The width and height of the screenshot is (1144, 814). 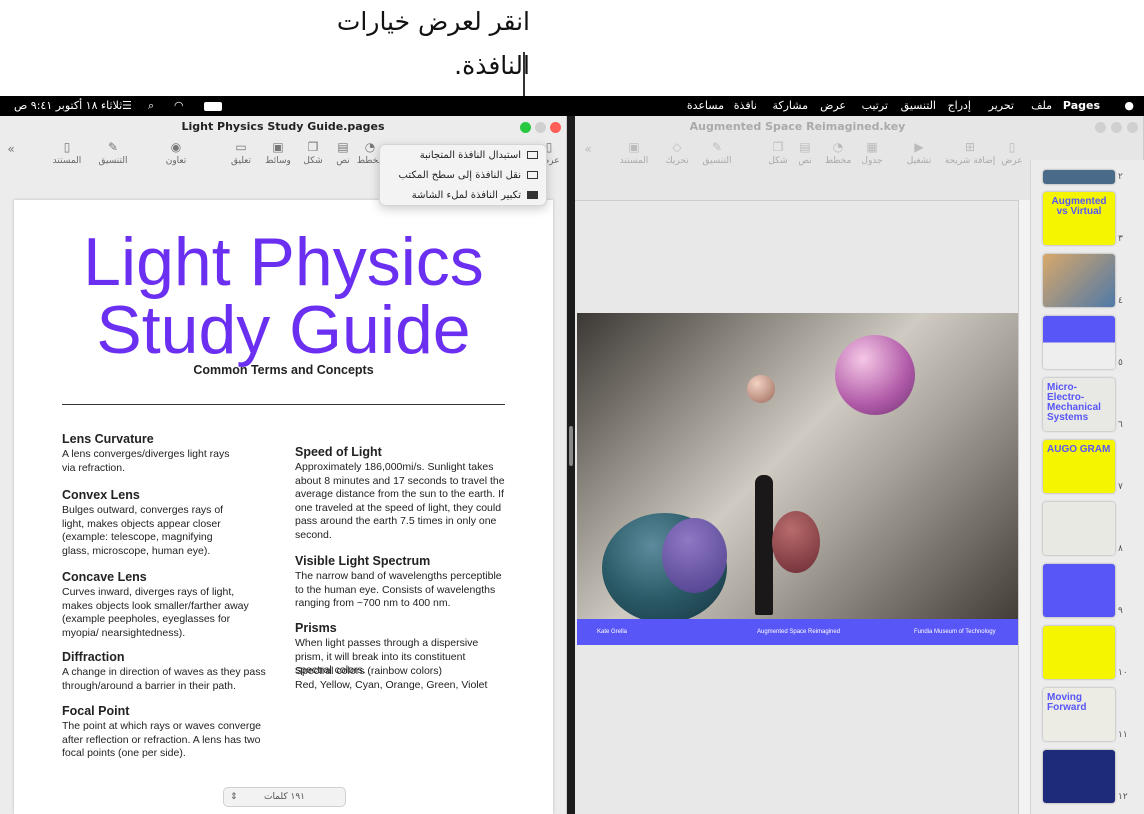 I want to click on menu-item: مشاركة, so click(x=790, y=105).